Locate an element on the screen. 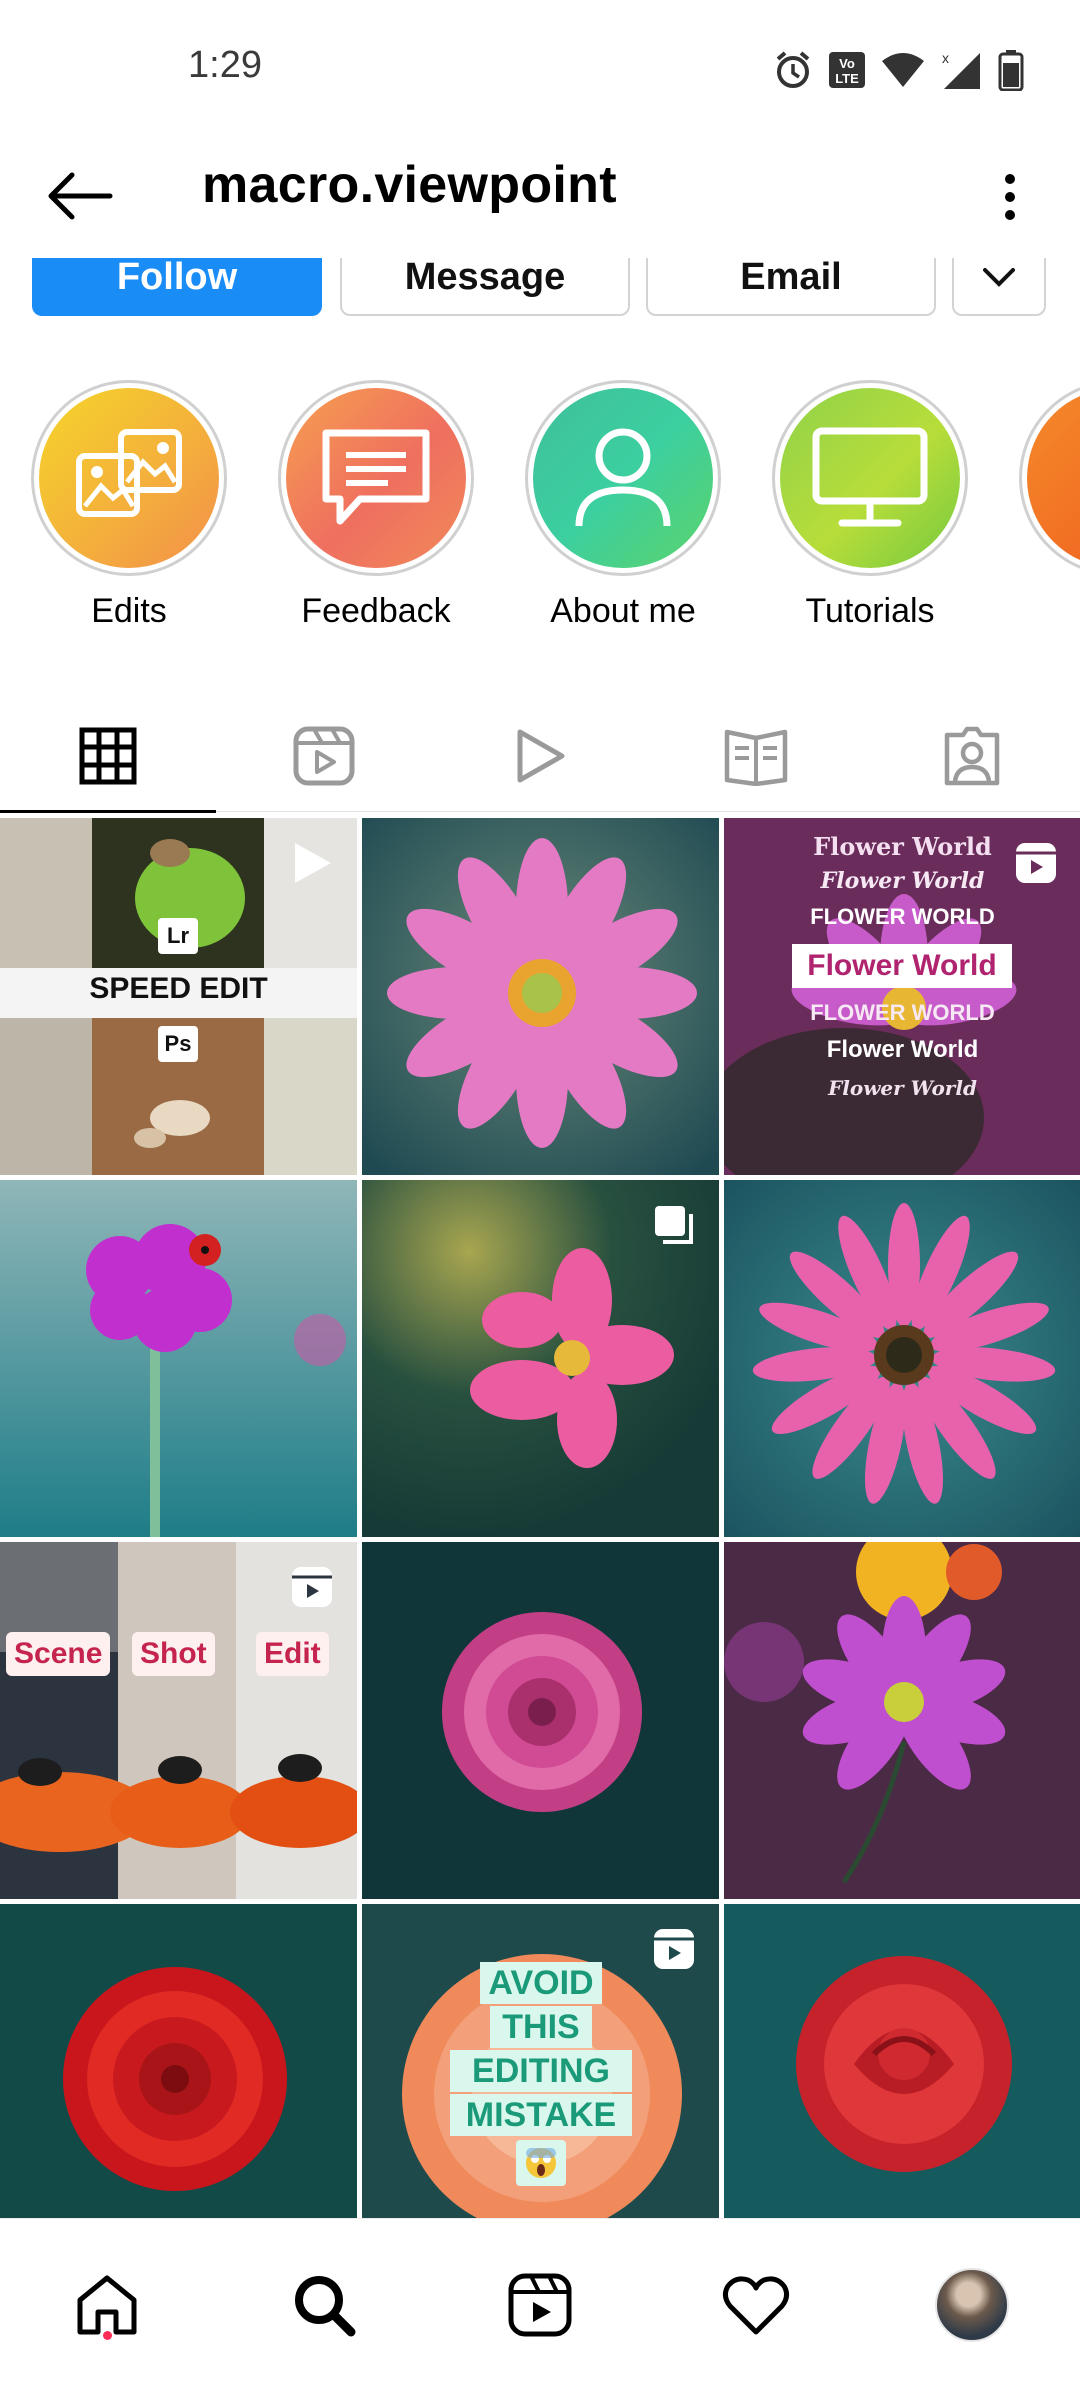 The width and height of the screenshot is (1080, 2400). post-ladybug-flower is located at coordinates (178, 1358).